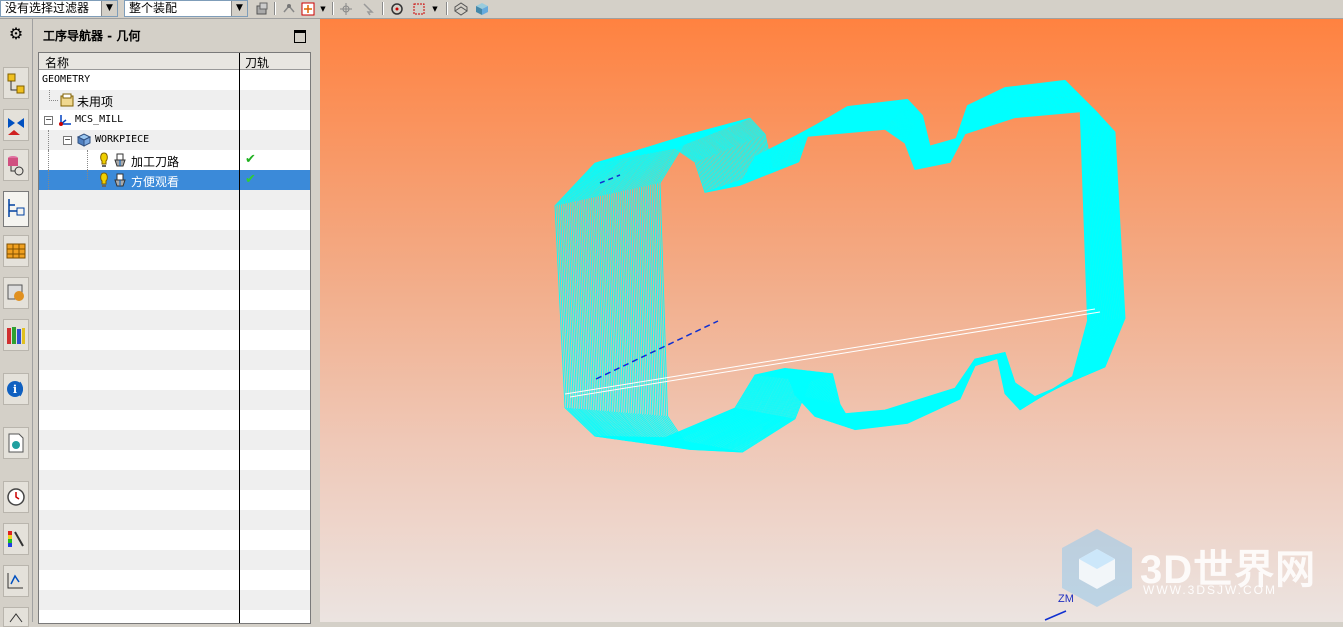 This screenshot has height=627, width=1343. Describe the element at coordinates (153, 8) in the screenshot. I see `selection-scope-value: 整个装配` at that location.